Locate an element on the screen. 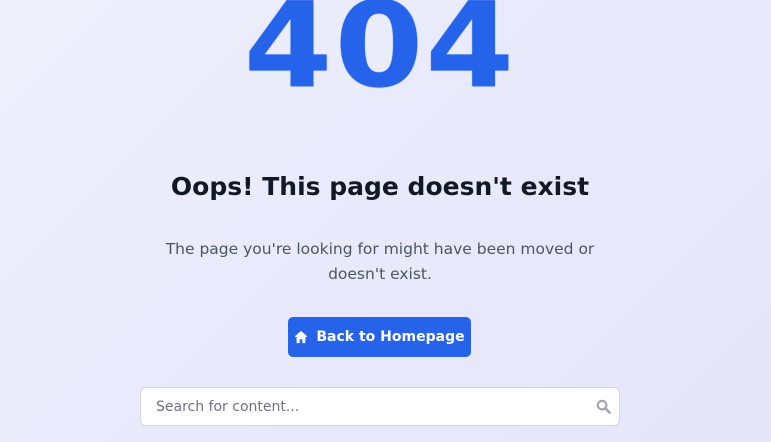 Image resolution: width=771 pixels, height=442 pixels. back-to-homepage-button: Back to Homepage is located at coordinates (379, 337).